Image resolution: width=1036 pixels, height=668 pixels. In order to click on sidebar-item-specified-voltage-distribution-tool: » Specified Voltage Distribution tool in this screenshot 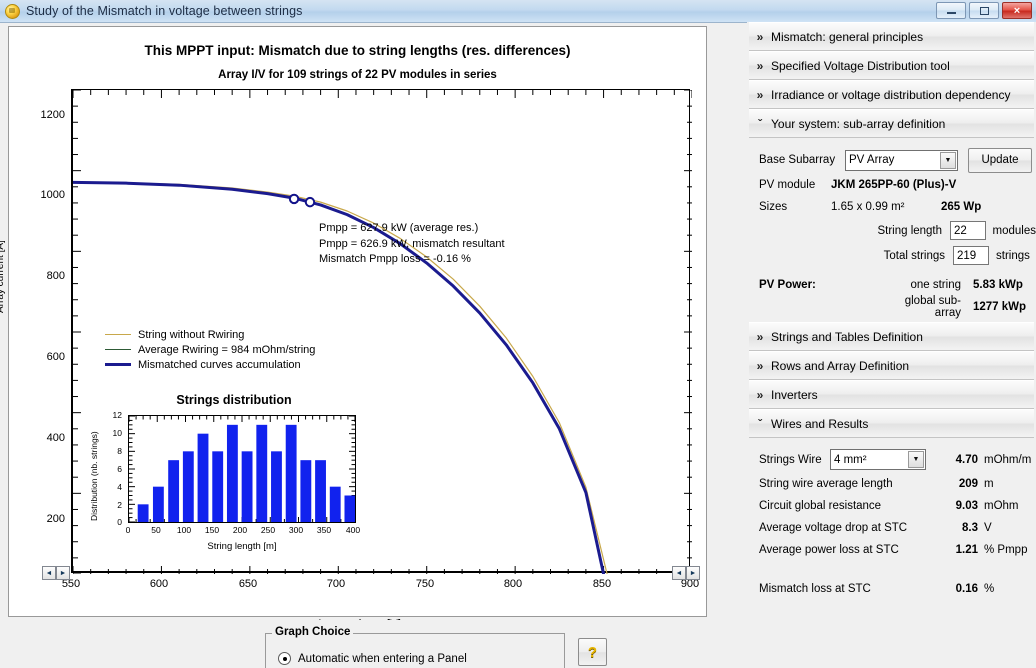, I will do `click(891, 65)`.